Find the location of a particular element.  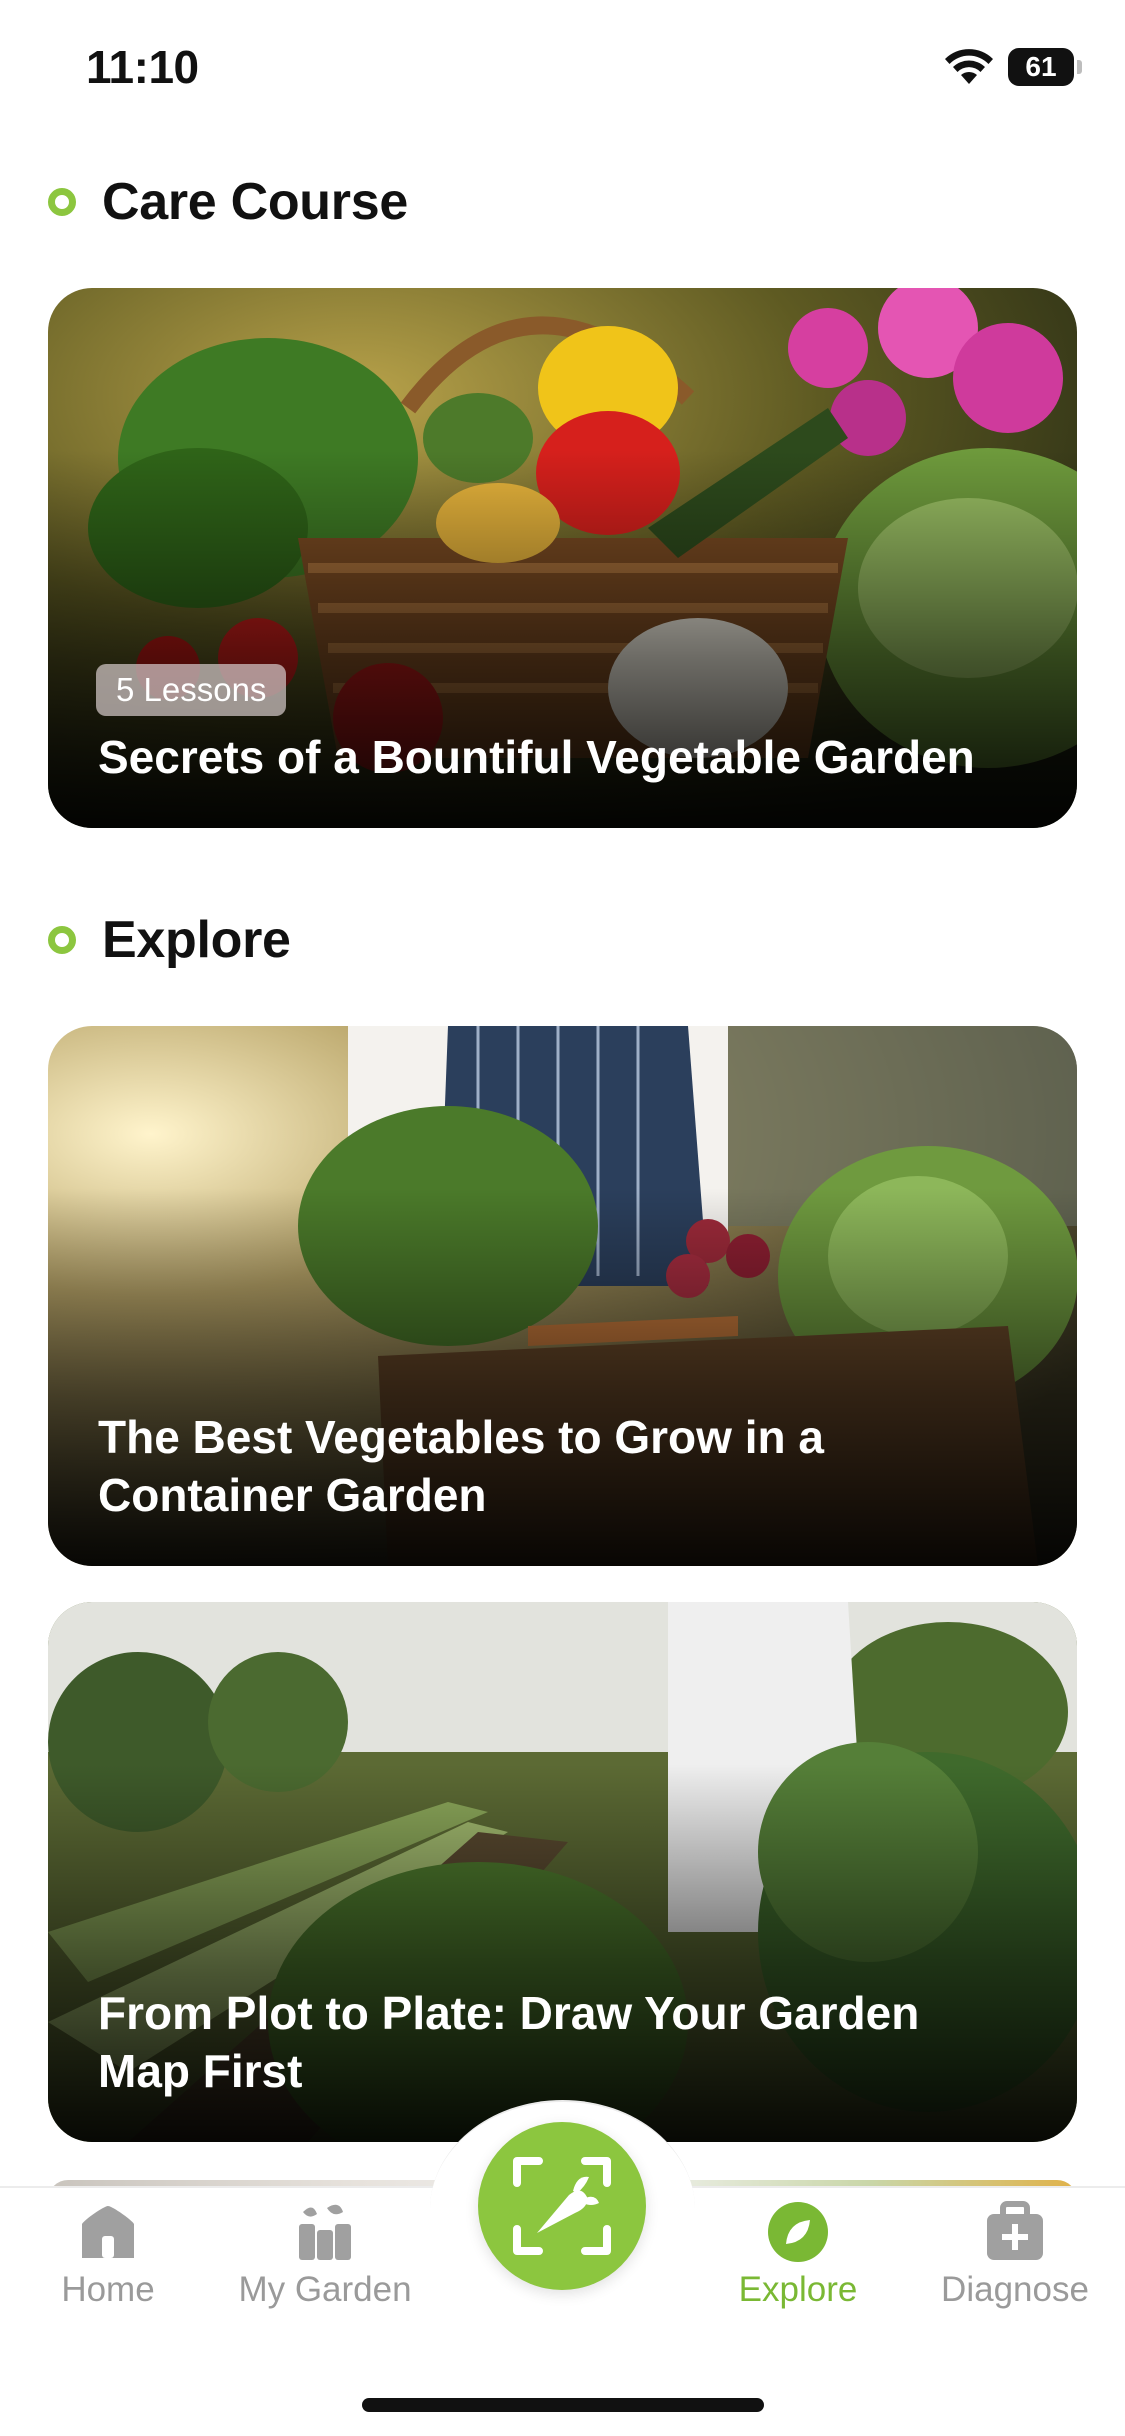

tab-explore: Explore is located at coordinates (798, 2255).